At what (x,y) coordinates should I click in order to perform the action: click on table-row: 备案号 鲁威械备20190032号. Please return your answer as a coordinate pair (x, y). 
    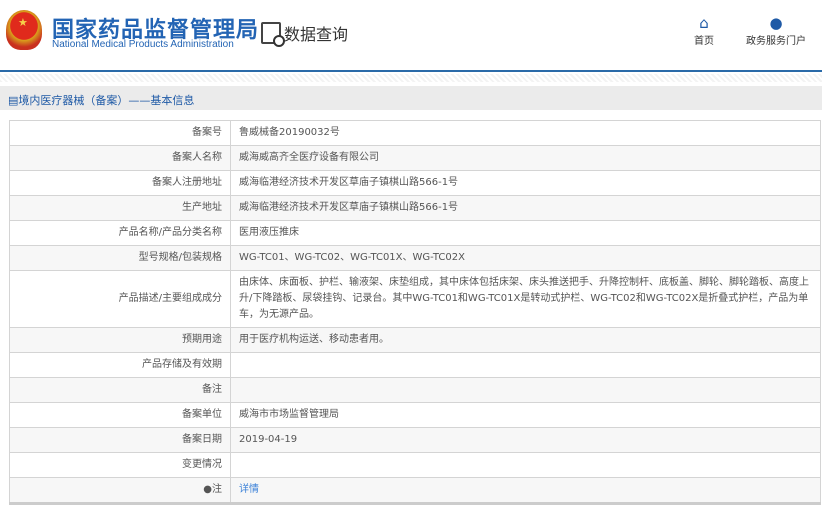
    Looking at the image, I should click on (415, 133).